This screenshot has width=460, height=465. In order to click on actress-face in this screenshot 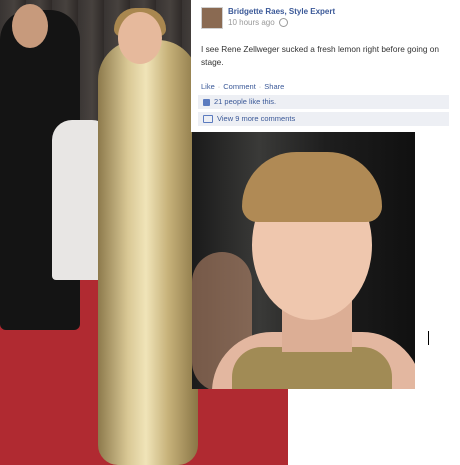, I will do `click(140, 38)`.